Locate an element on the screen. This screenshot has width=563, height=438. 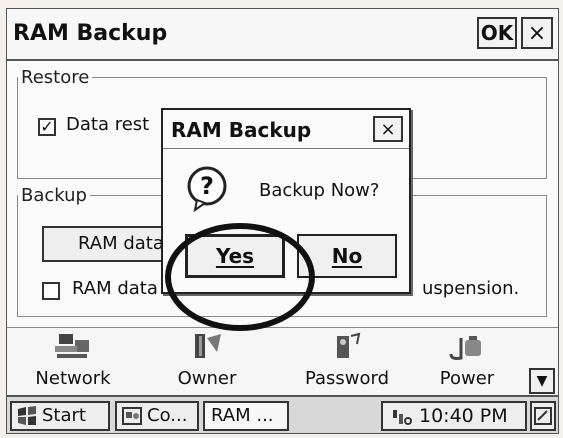
no-button-label: No is located at coordinates (347, 256).